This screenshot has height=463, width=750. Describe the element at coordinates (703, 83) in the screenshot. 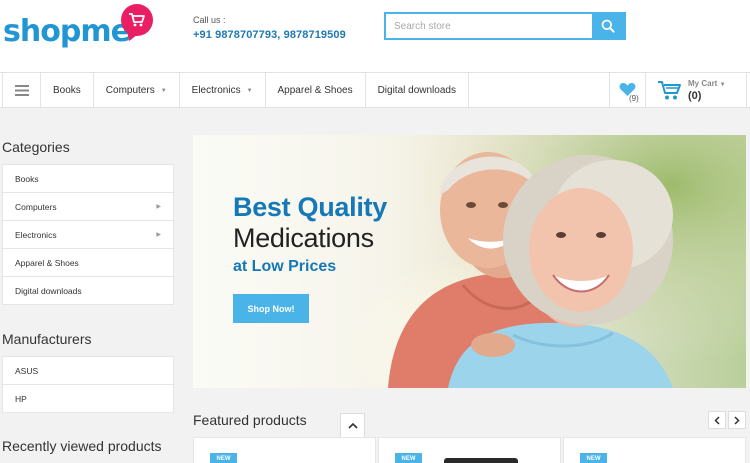

I see `cart-label-text: My Cart` at that location.